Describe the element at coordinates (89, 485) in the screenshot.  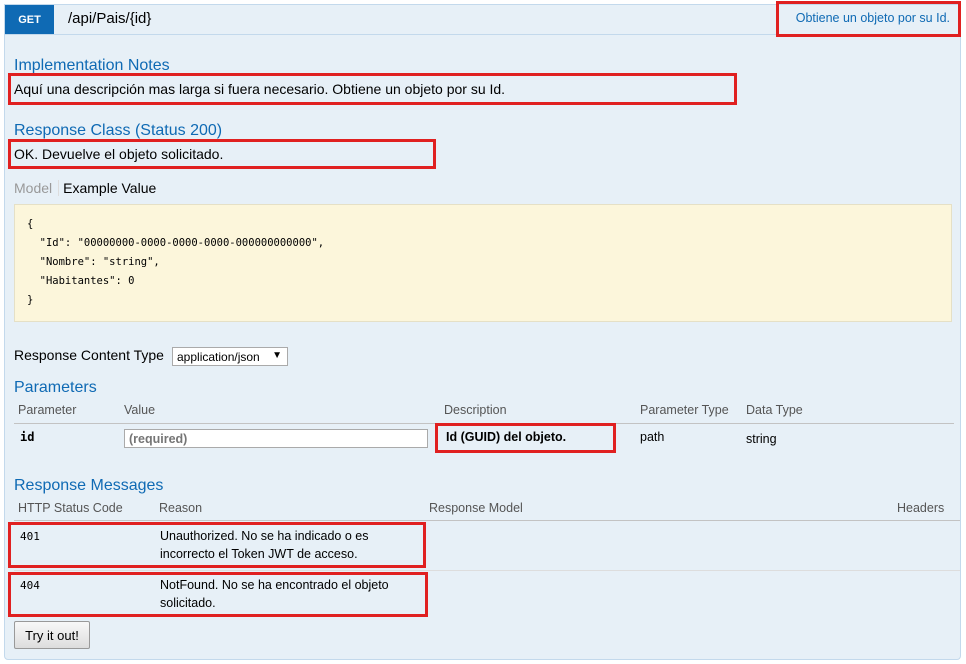
I see `response-messages-title: Response Messages` at that location.